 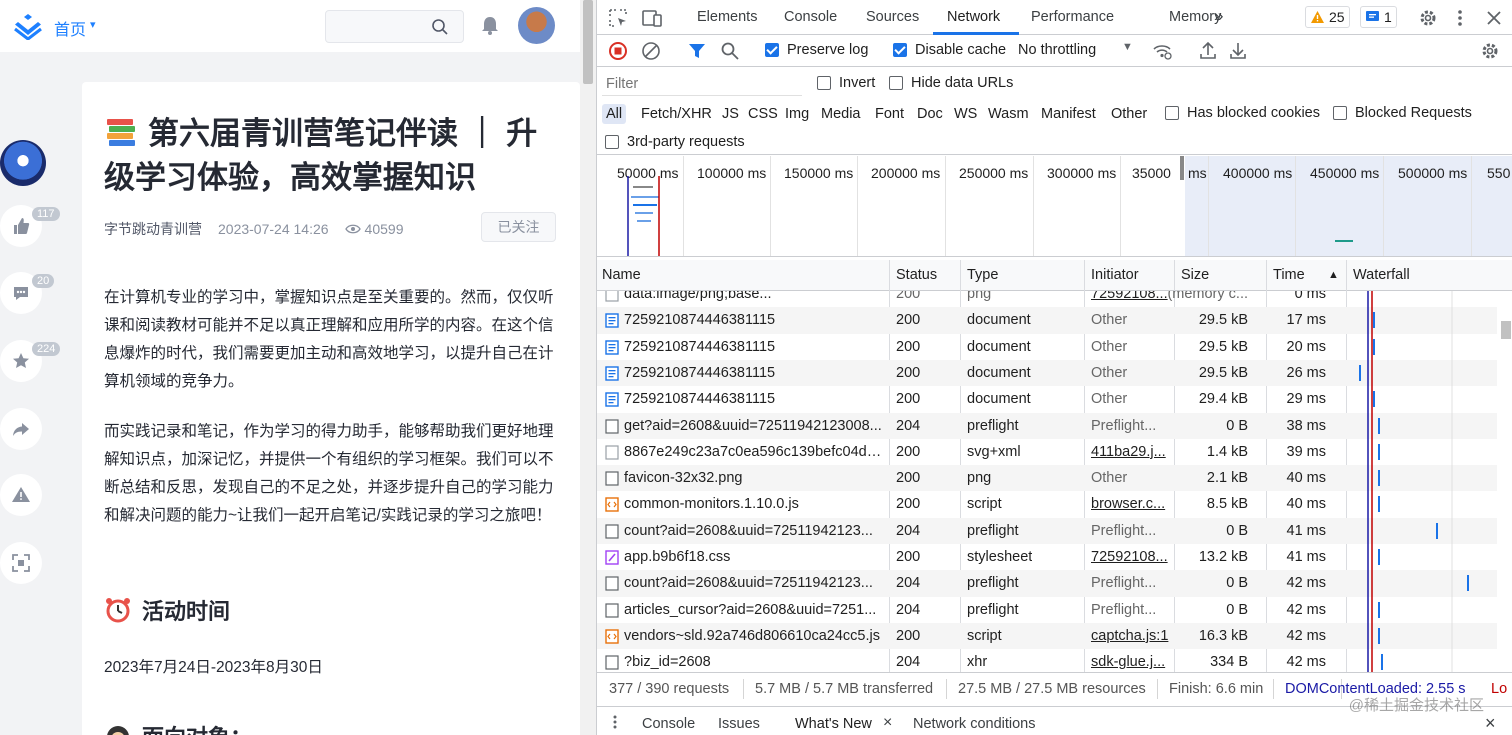 What do you see at coordinates (1129, 114) in the screenshot?
I see `filter-type-other: Other` at bounding box center [1129, 114].